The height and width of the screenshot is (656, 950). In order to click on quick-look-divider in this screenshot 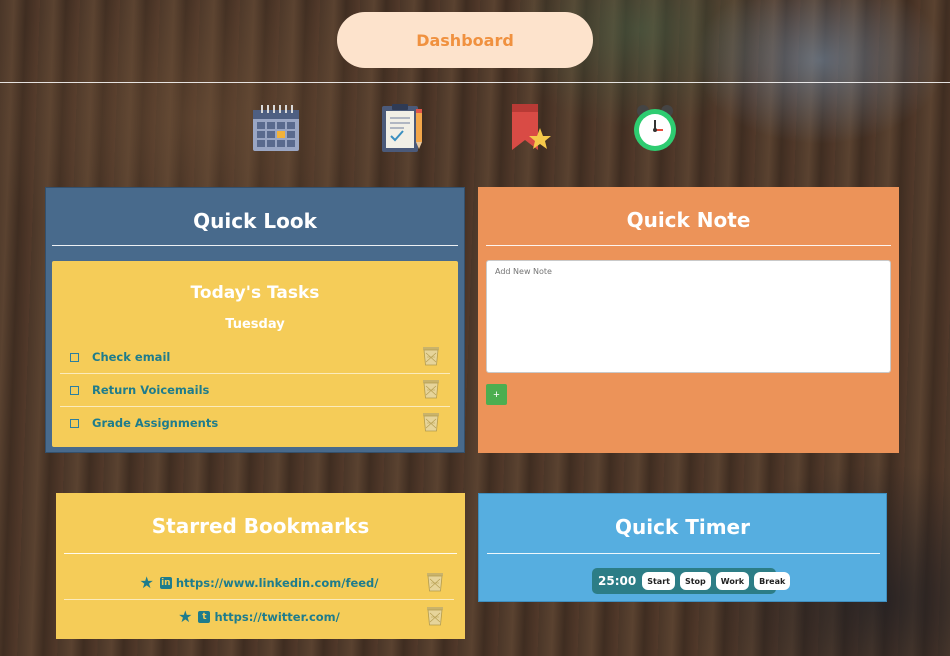, I will do `click(255, 245)`.